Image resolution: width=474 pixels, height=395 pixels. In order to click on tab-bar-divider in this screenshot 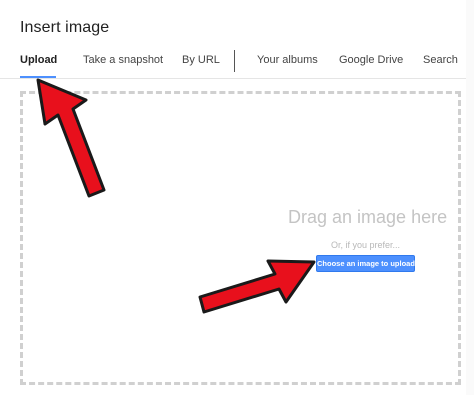, I will do `click(233, 78)`.